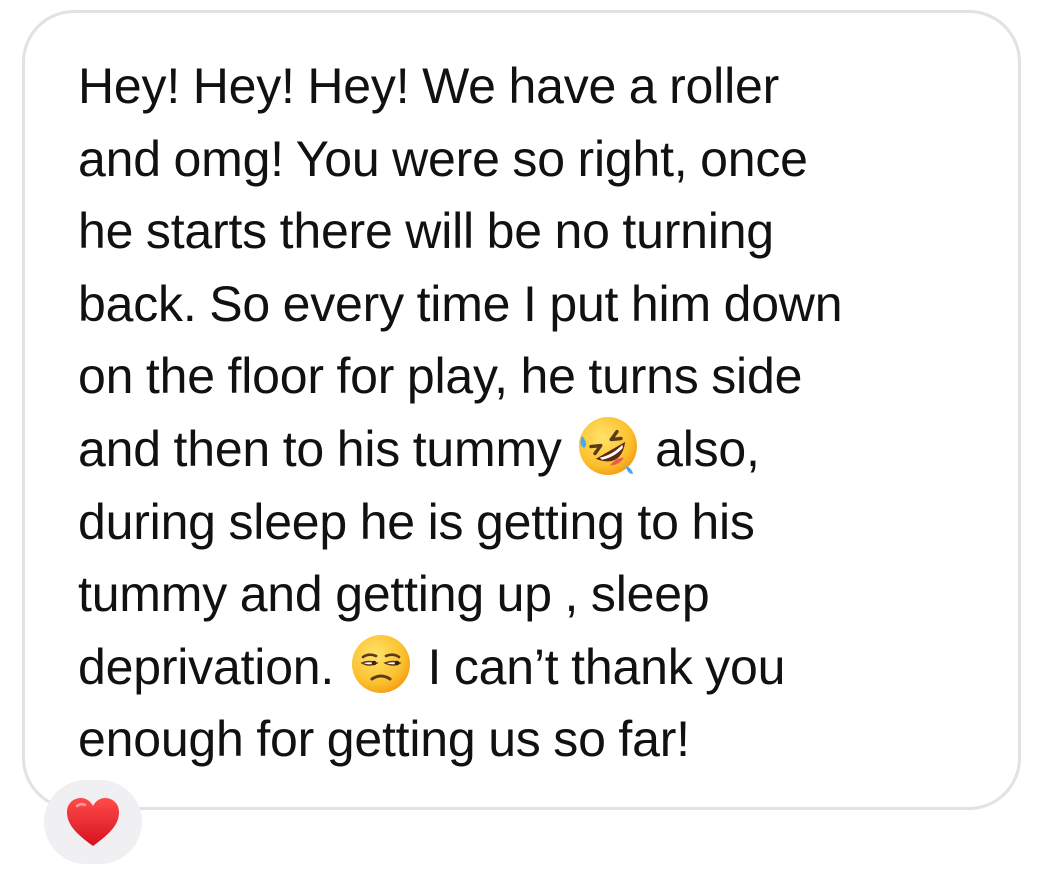 The image size is (1038, 876). I want to click on message-line: Hey! Hey! Hey! We have a roller, so click(429, 86).